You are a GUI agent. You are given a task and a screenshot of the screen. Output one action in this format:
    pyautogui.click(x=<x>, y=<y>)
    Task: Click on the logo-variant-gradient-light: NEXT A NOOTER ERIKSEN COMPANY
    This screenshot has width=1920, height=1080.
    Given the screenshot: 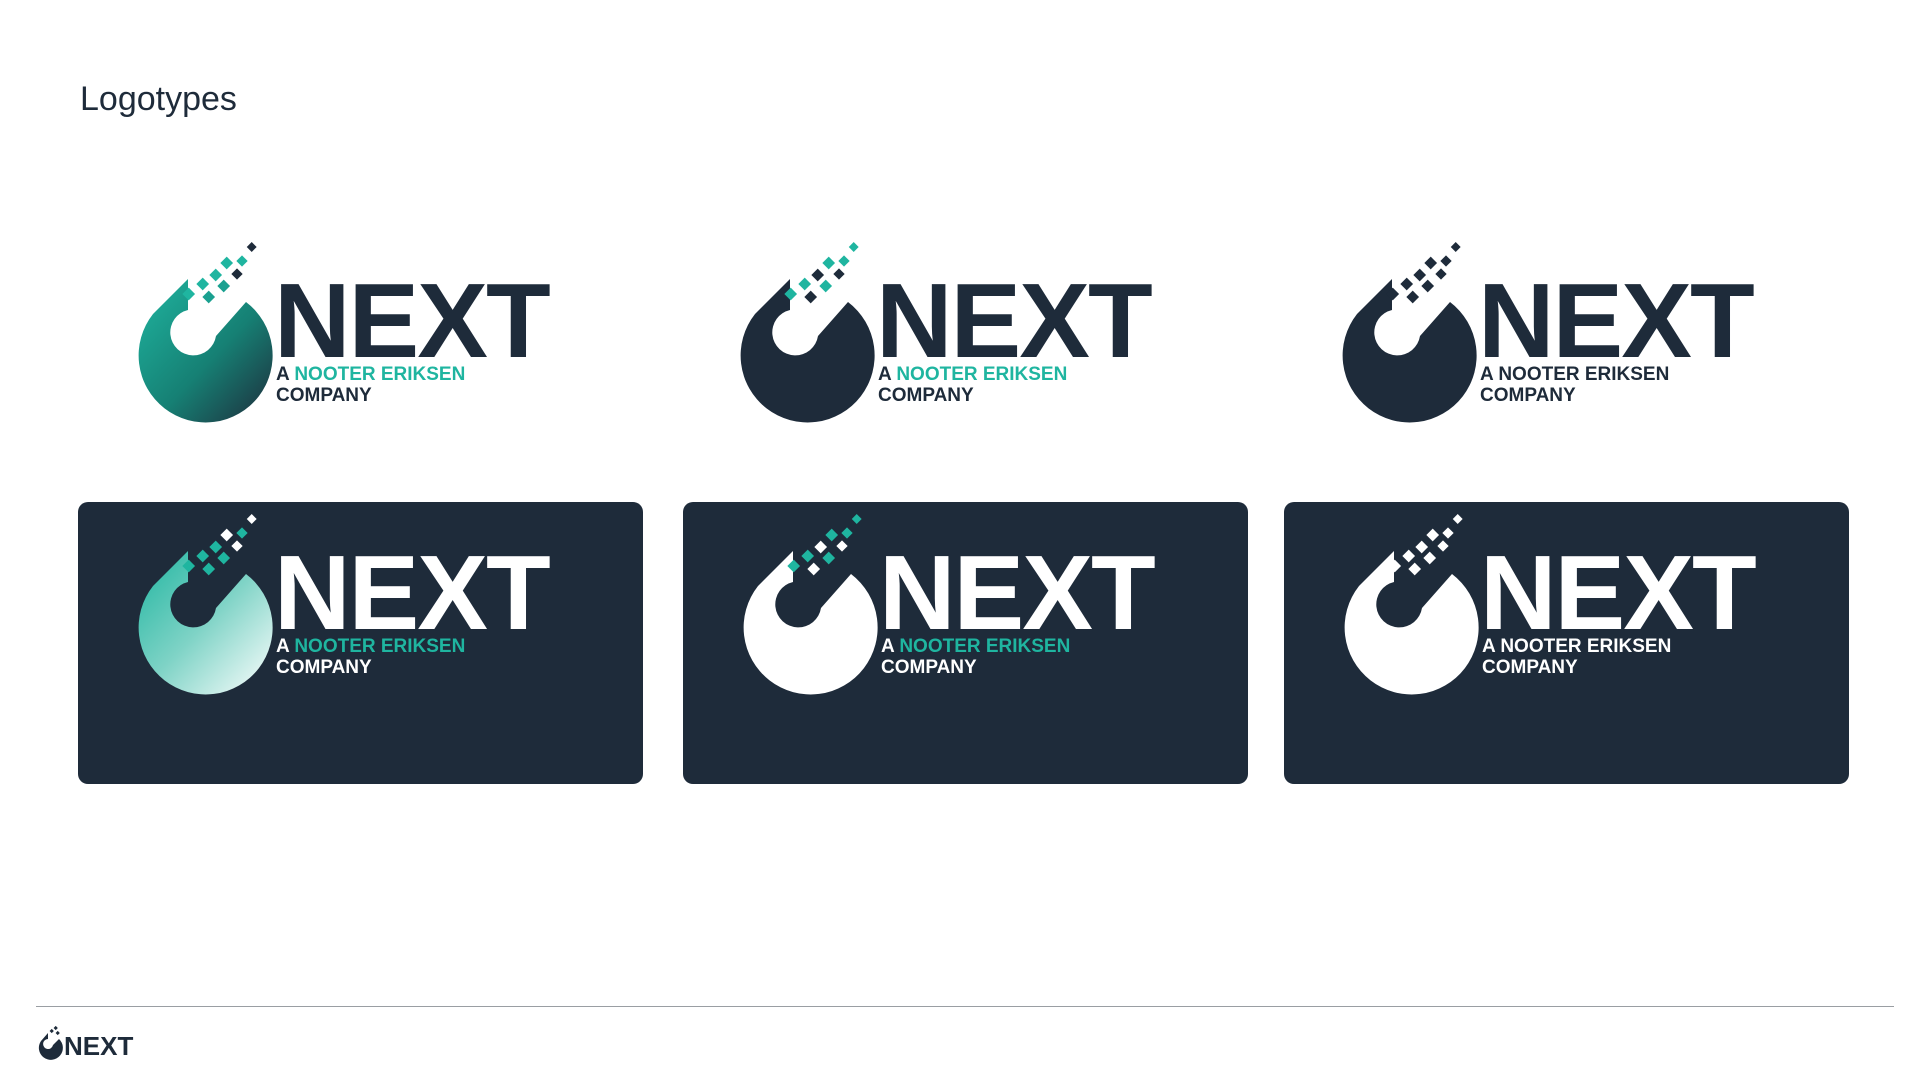 What is the action you would take?
    pyautogui.click(x=360, y=371)
    